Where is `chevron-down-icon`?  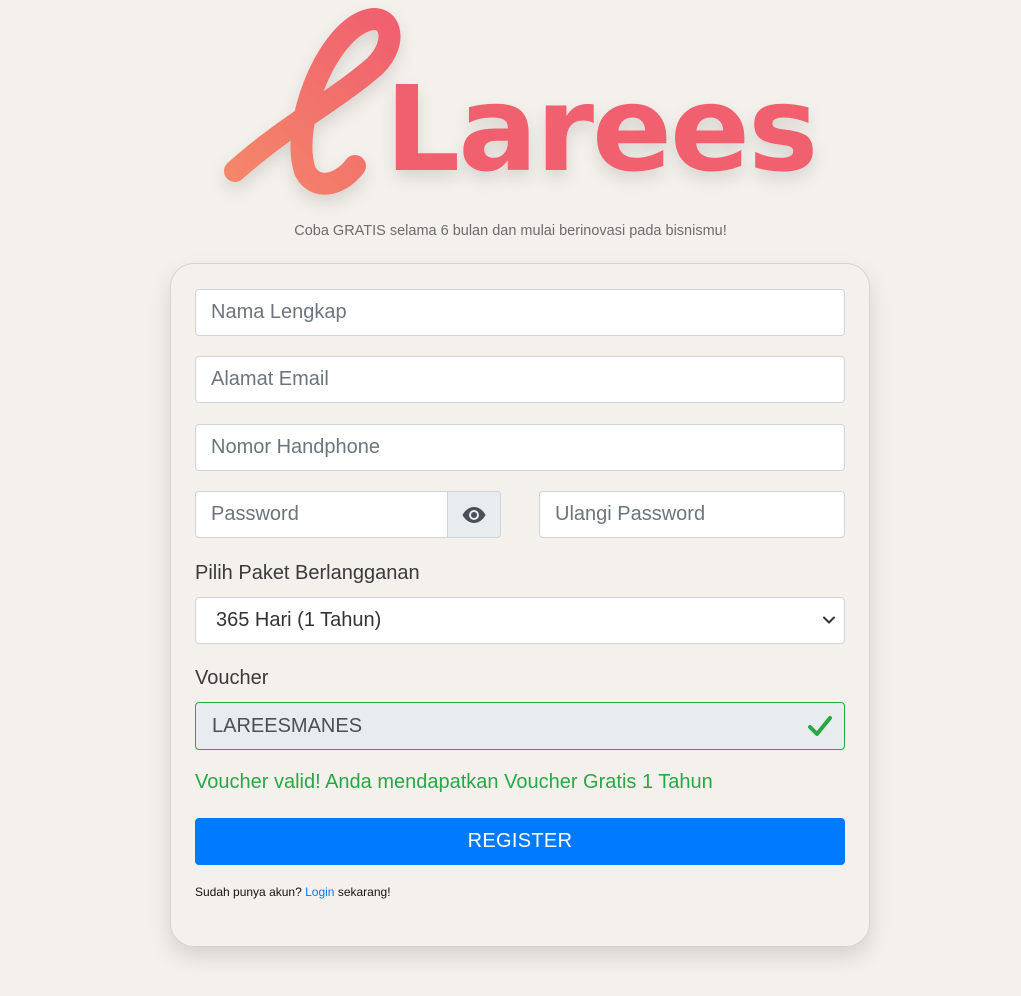 chevron-down-icon is located at coordinates (829, 620).